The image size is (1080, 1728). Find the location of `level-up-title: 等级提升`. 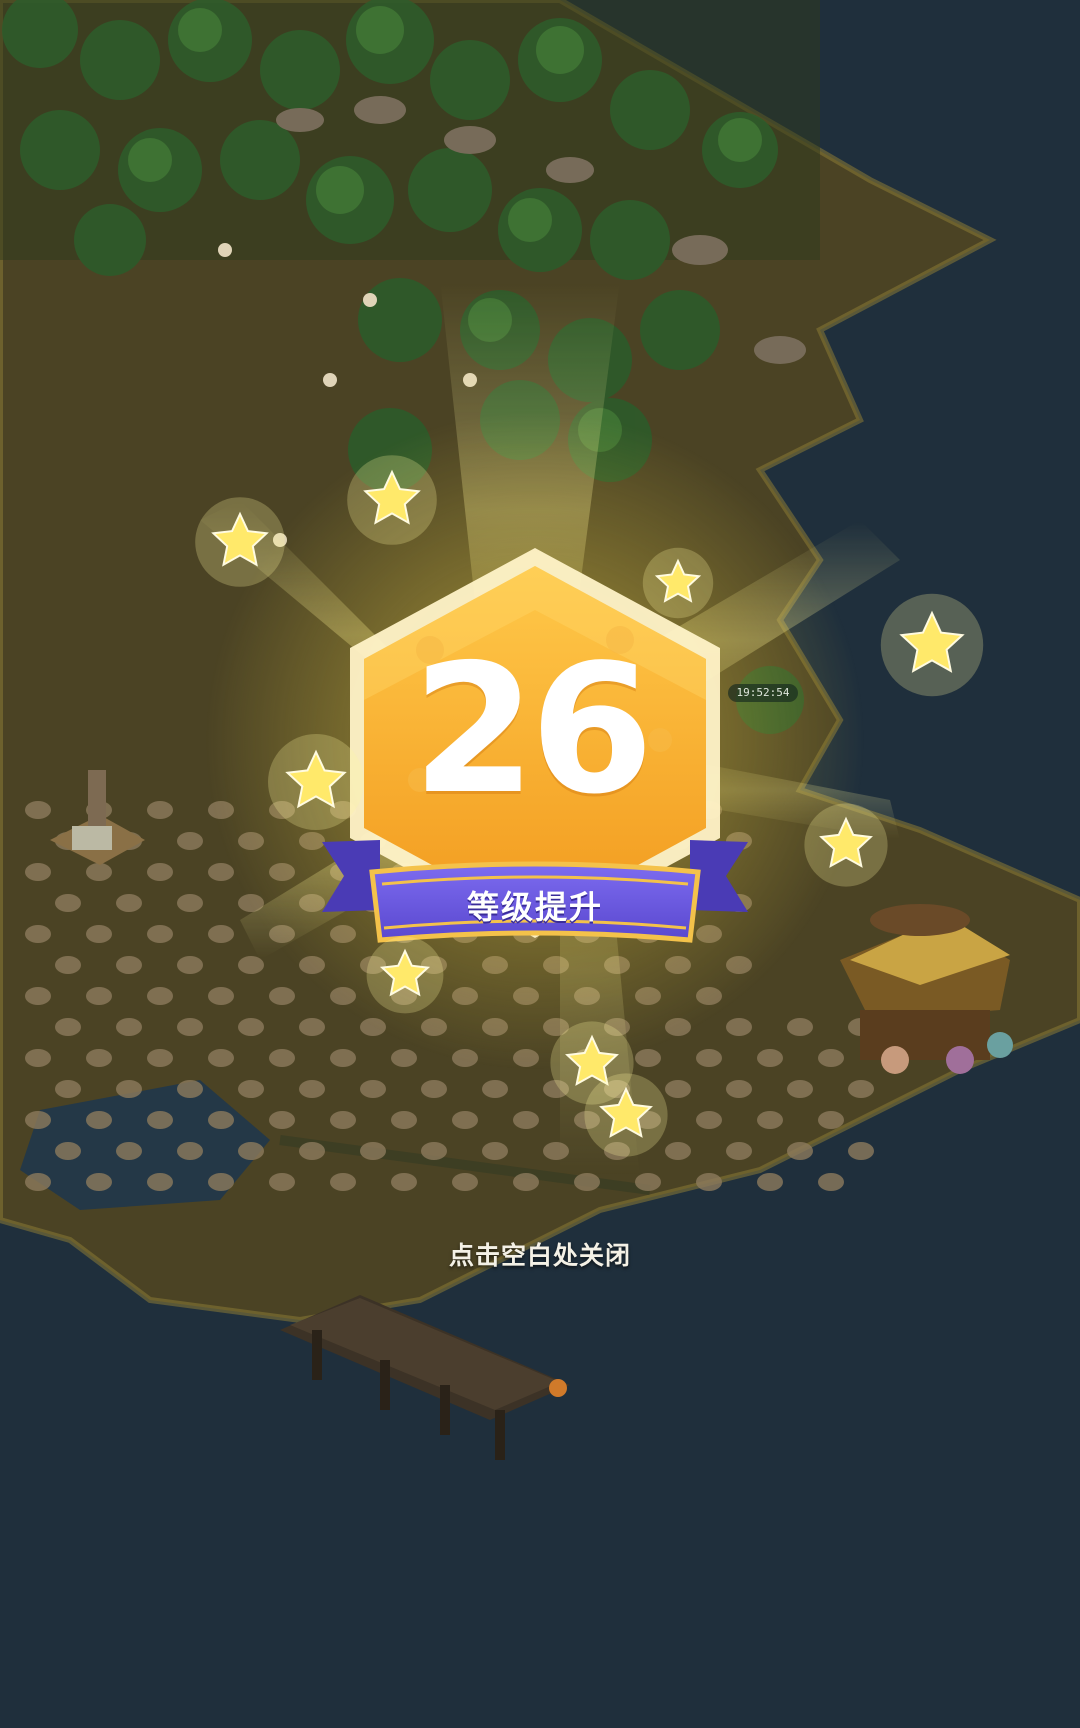

level-up-title: 等级提升 is located at coordinates (534, 907).